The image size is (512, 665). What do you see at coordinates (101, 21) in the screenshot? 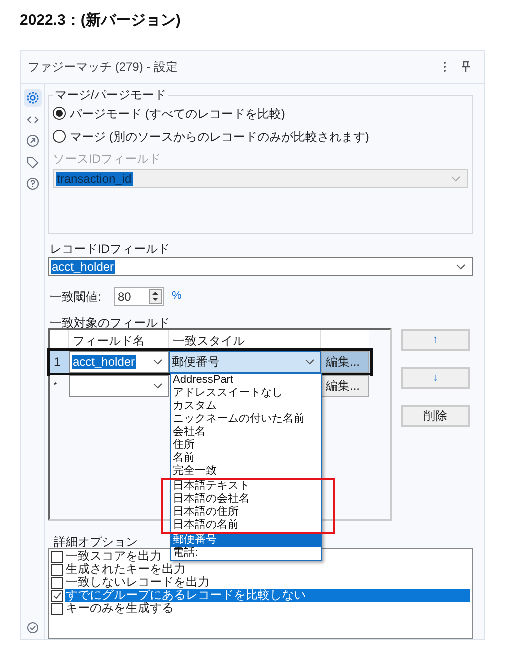
I see `page-heading: 2022.3：(新バージョン)` at bounding box center [101, 21].